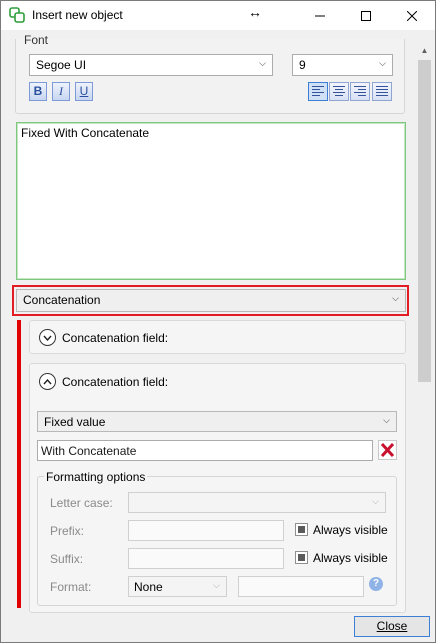 Image resolution: width=436 pixels, height=643 pixels. What do you see at coordinates (17, 15) in the screenshot?
I see `app-icon` at bounding box center [17, 15].